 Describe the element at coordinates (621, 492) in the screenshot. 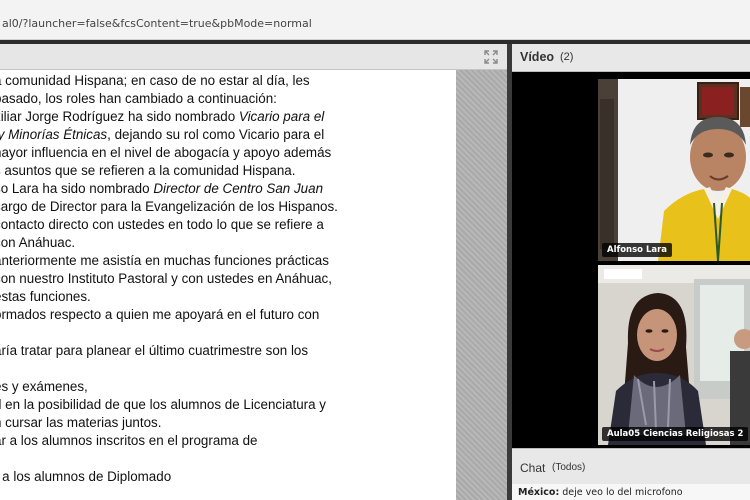

I see `chat-text: deje veo lo del microfono` at that location.